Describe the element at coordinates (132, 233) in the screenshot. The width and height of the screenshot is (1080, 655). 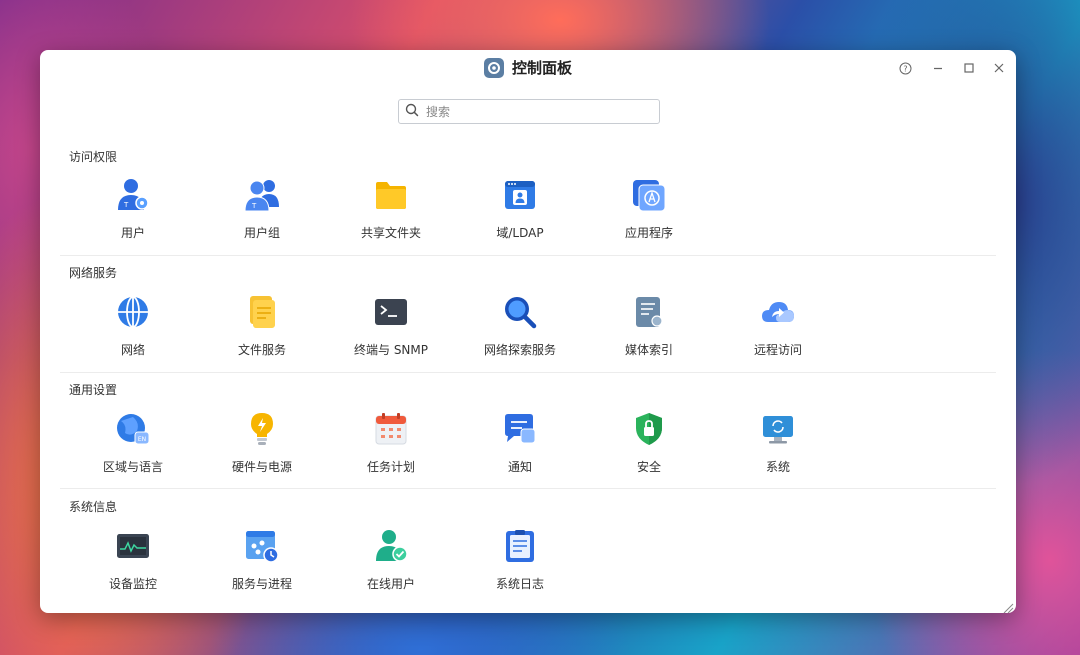
I see `item-label: 用户` at that location.